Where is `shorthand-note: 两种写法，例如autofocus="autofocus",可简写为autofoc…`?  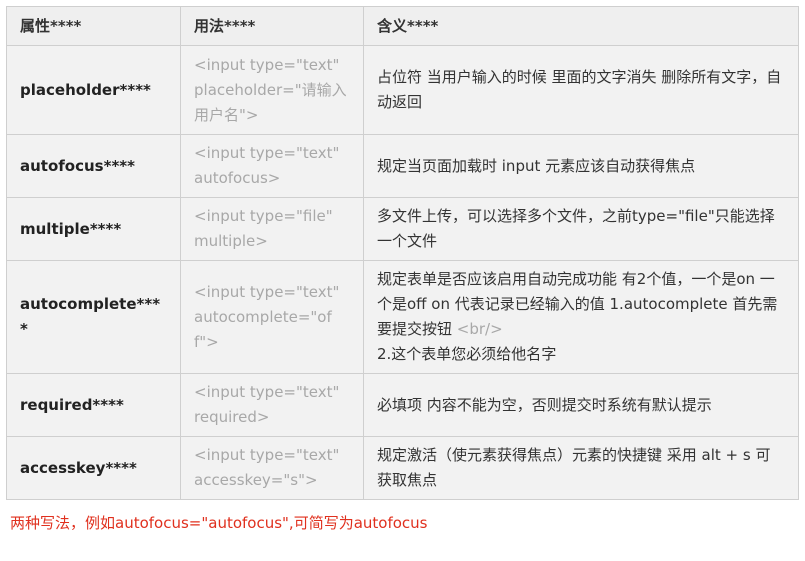
shorthand-note: 两种写法，例如autofocus="autofocus",可简写为autofoc… is located at coordinates (219, 523).